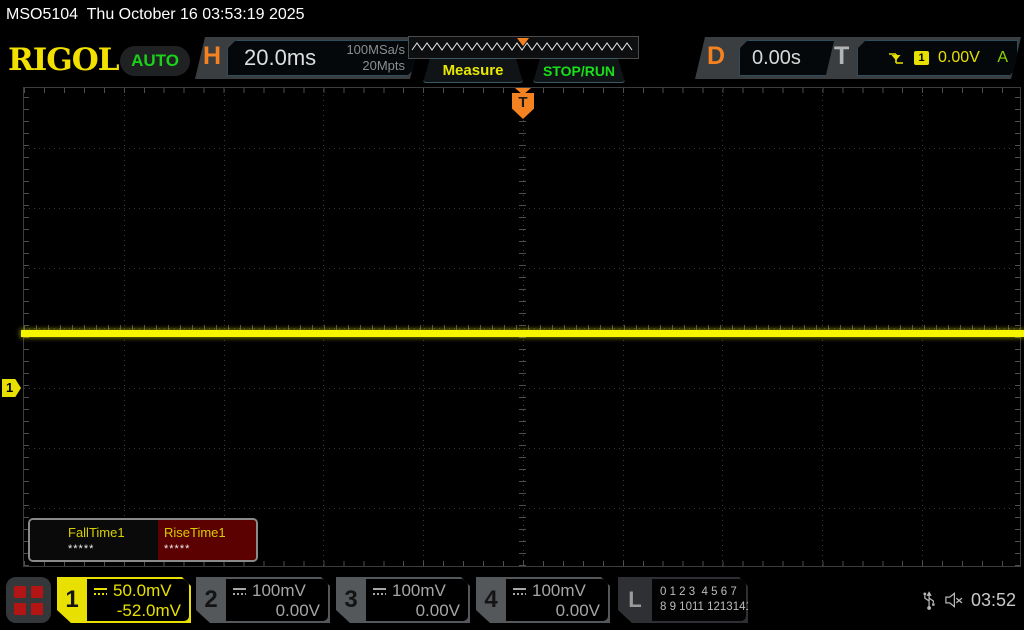  I want to click on channel2-offset: 0.00V, so click(297, 610).